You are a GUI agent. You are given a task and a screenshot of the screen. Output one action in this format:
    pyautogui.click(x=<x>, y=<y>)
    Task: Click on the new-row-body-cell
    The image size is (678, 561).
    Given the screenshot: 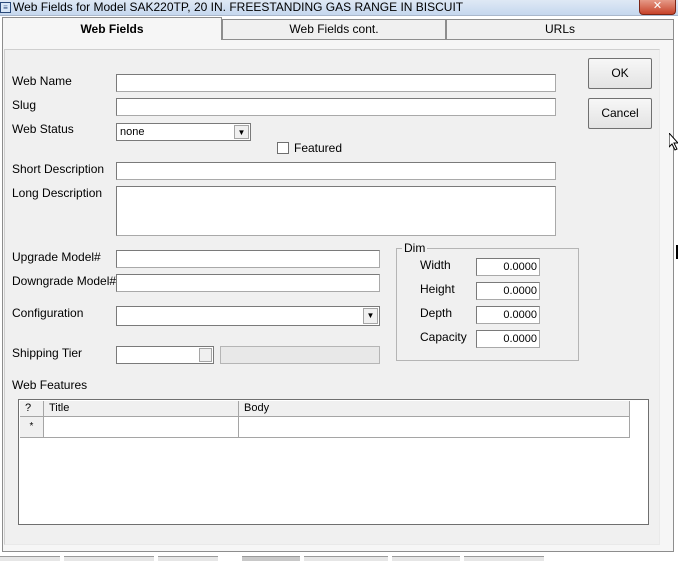 What is the action you would take?
    pyautogui.click(x=434, y=427)
    